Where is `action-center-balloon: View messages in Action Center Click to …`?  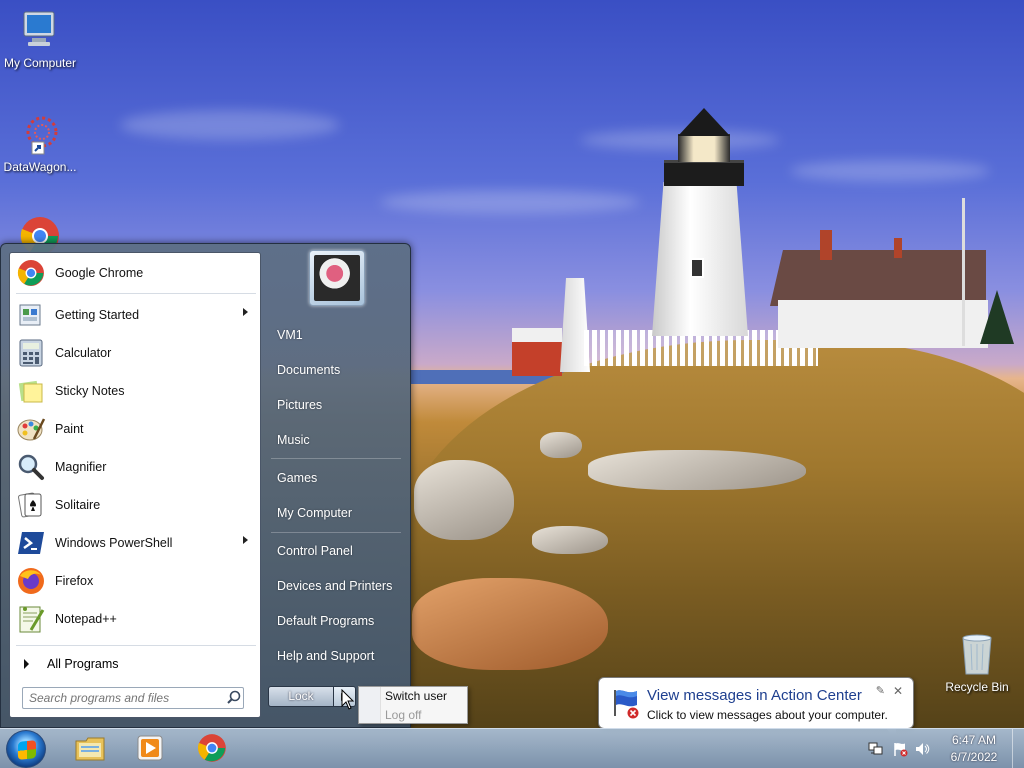 action-center-balloon: View messages in Action Center Click to … is located at coordinates (756, 703).